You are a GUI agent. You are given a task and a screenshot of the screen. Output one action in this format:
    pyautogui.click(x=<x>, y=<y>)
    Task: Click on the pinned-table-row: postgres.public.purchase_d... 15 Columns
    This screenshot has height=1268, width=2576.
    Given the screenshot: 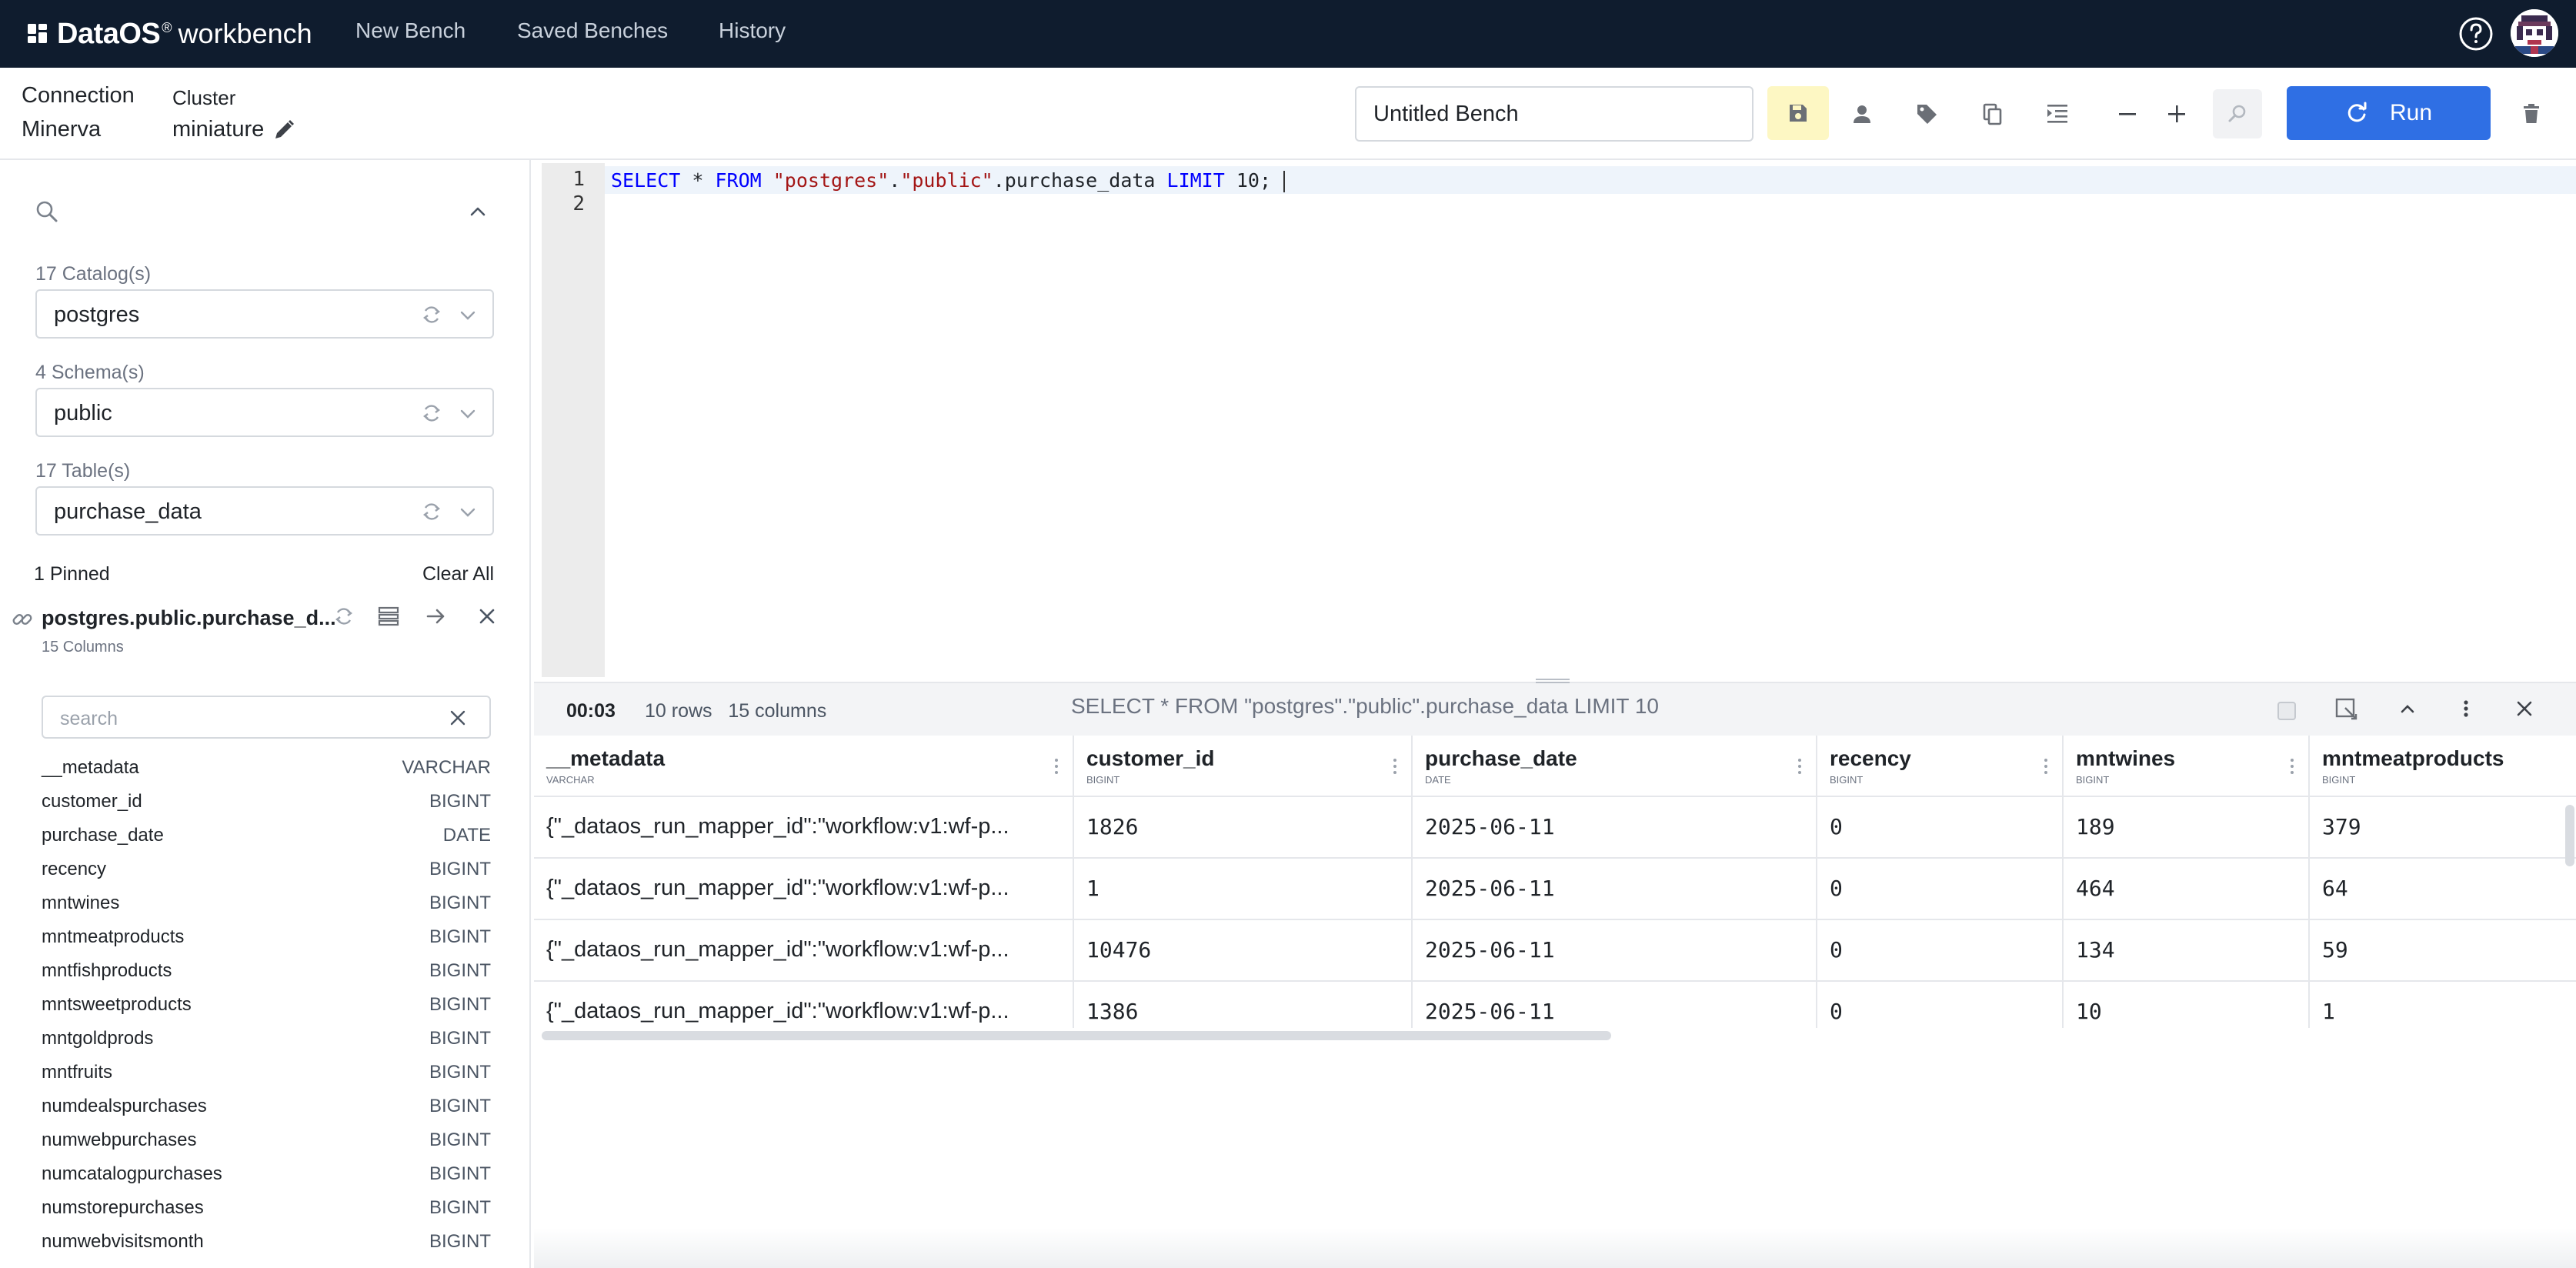 What is the action you would take?
    pyautogui.click(x=266, y=628)
    